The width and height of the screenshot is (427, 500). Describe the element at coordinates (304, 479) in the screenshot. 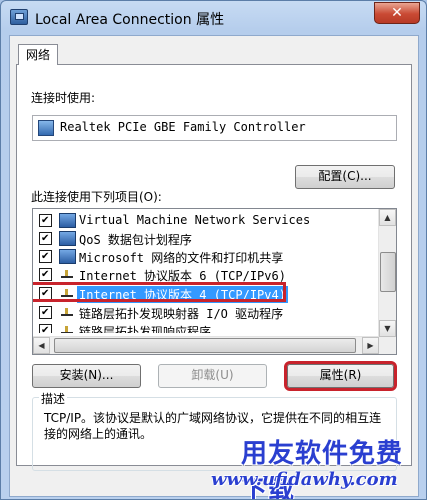

I see `watermark-url: www.ufidawhy.com` at that location.